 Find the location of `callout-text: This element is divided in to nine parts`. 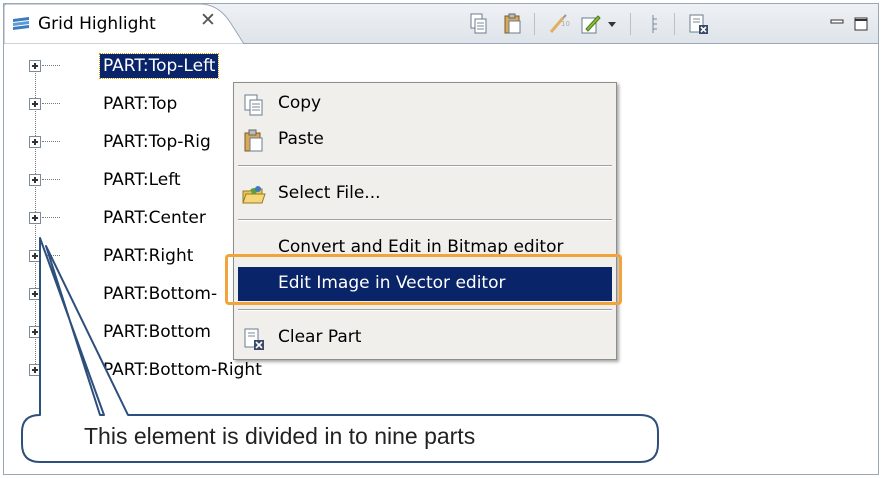

callout-text: This element is divided in to nine parts is located at coordinates (280, 436).